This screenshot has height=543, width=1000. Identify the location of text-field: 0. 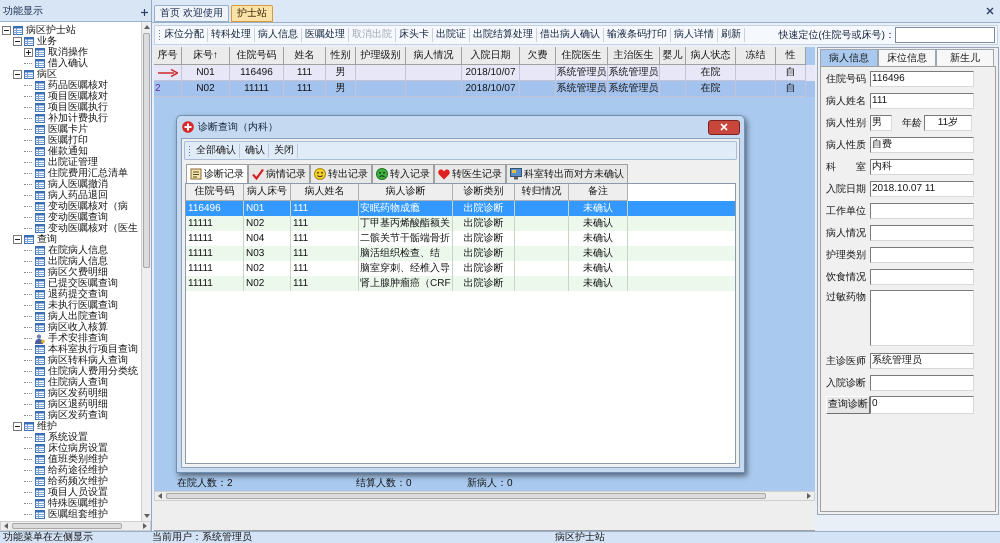
(922, 405).